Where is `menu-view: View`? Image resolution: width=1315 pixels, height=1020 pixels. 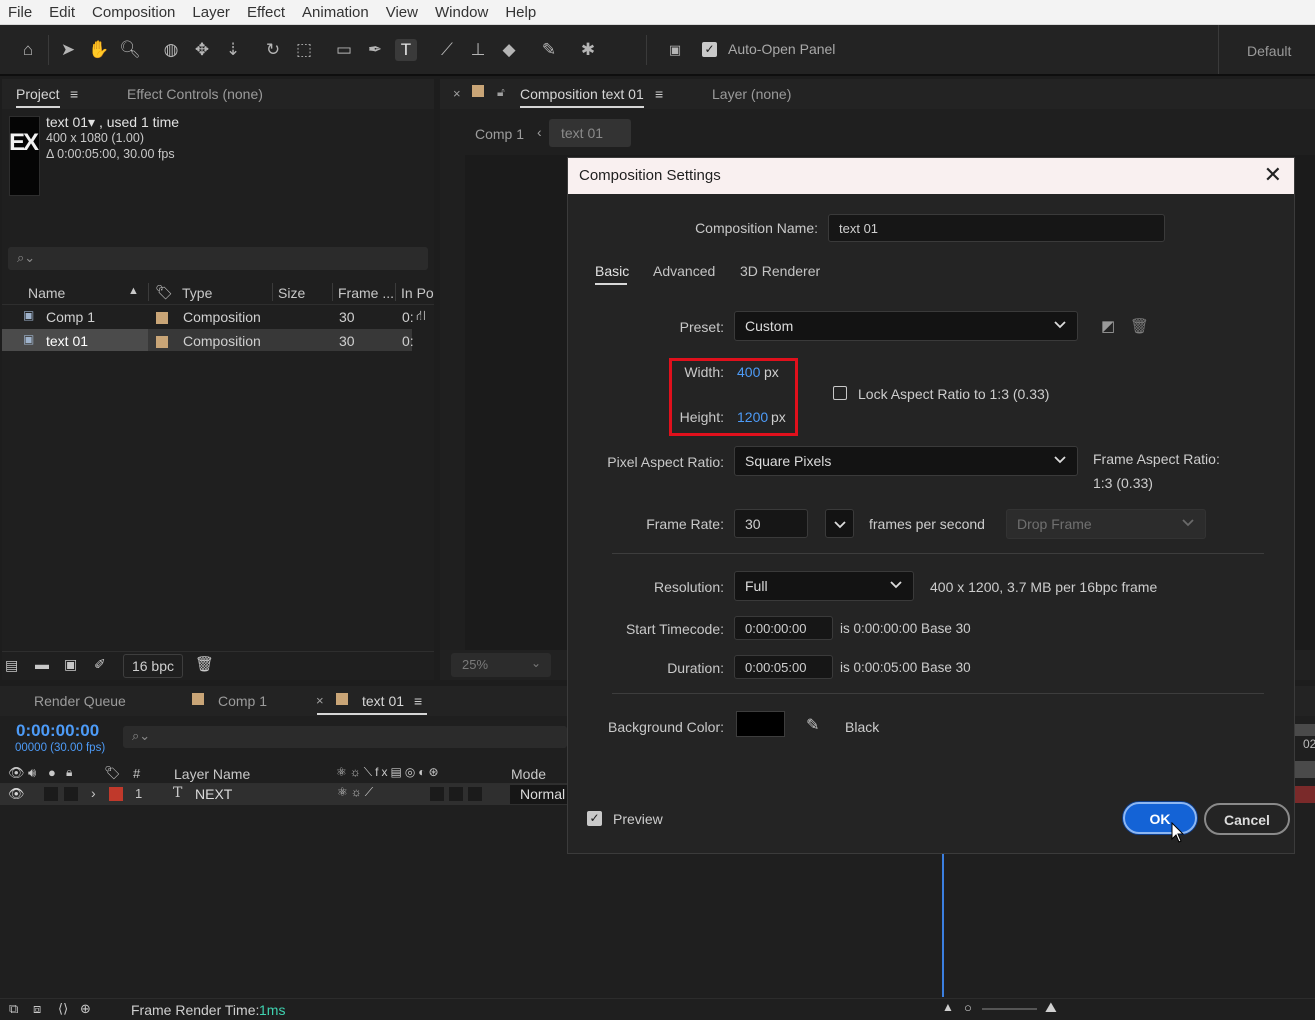 menu-view: View is located at coordinates (402, 12).